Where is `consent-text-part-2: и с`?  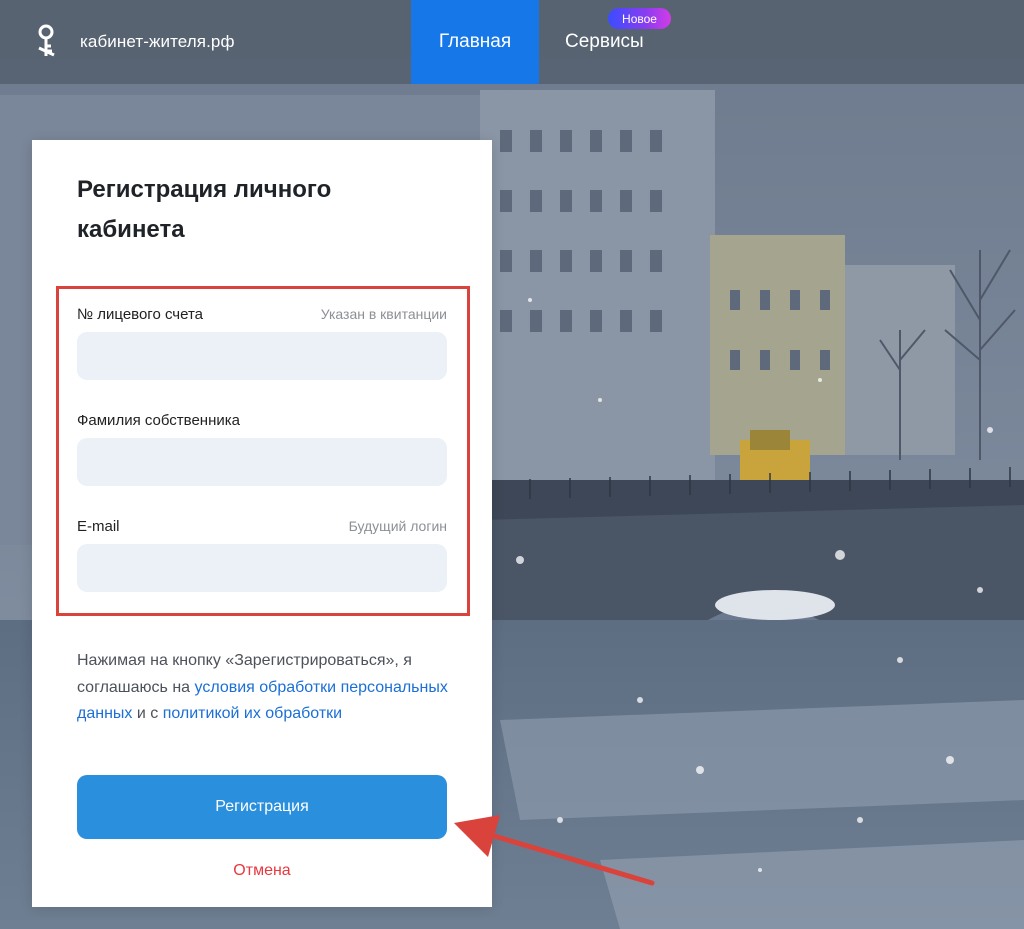 consent-text-part-2: и с is located at coordinates (147, 714).